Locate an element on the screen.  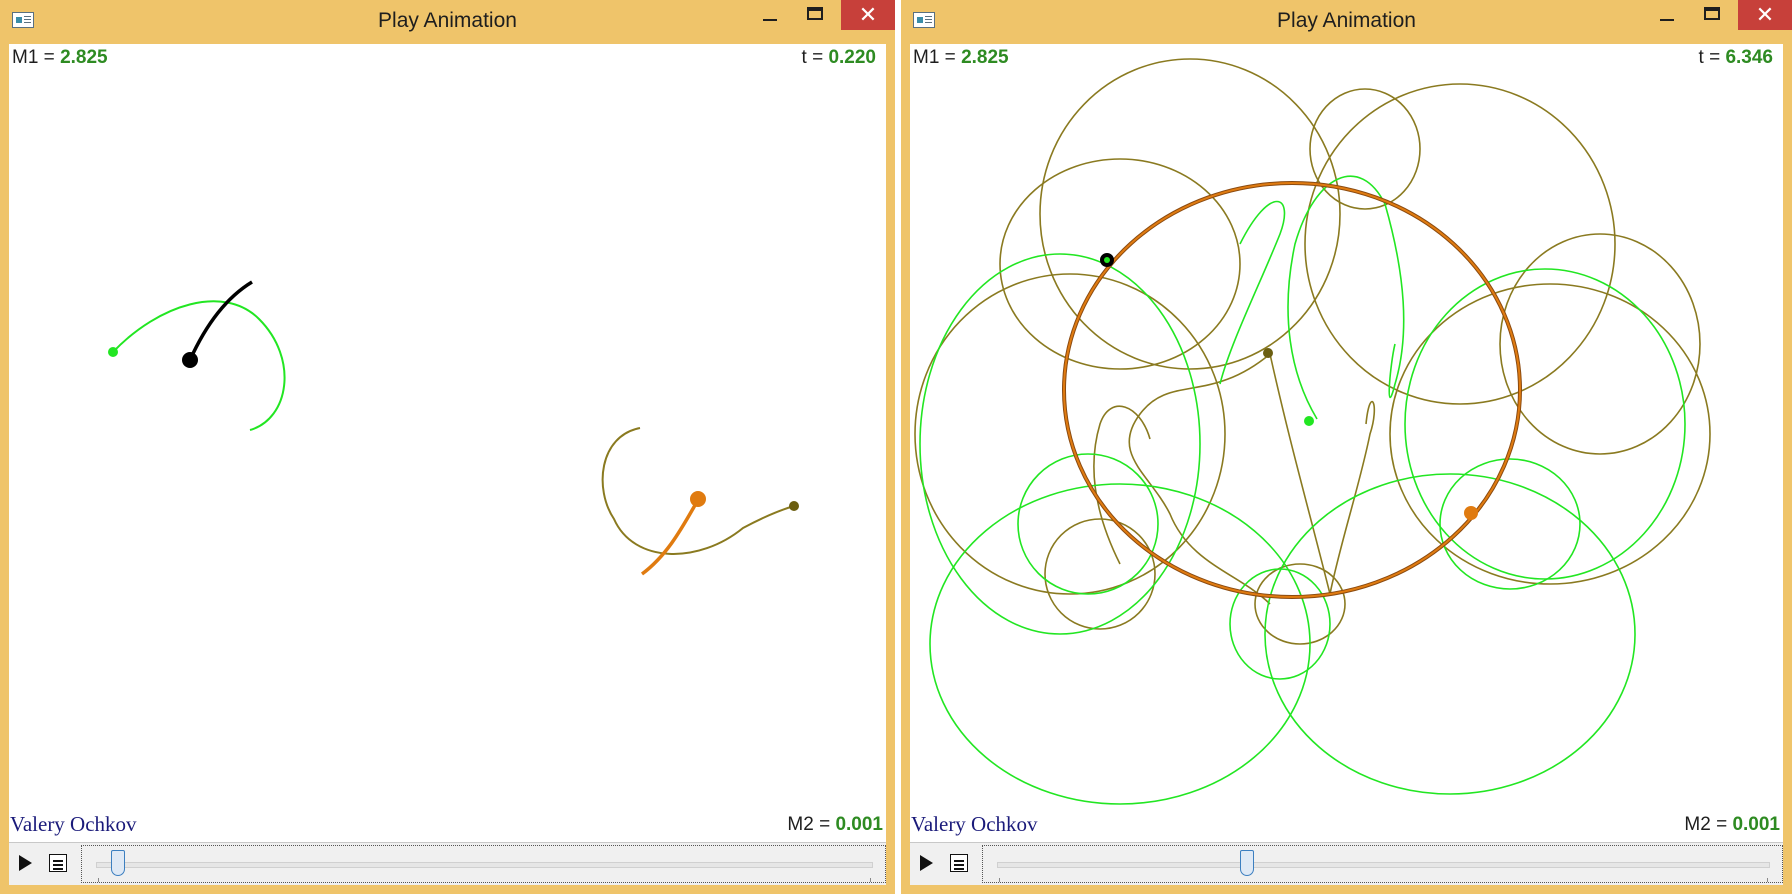
green-body-center is located at coordinates (1309, 421).